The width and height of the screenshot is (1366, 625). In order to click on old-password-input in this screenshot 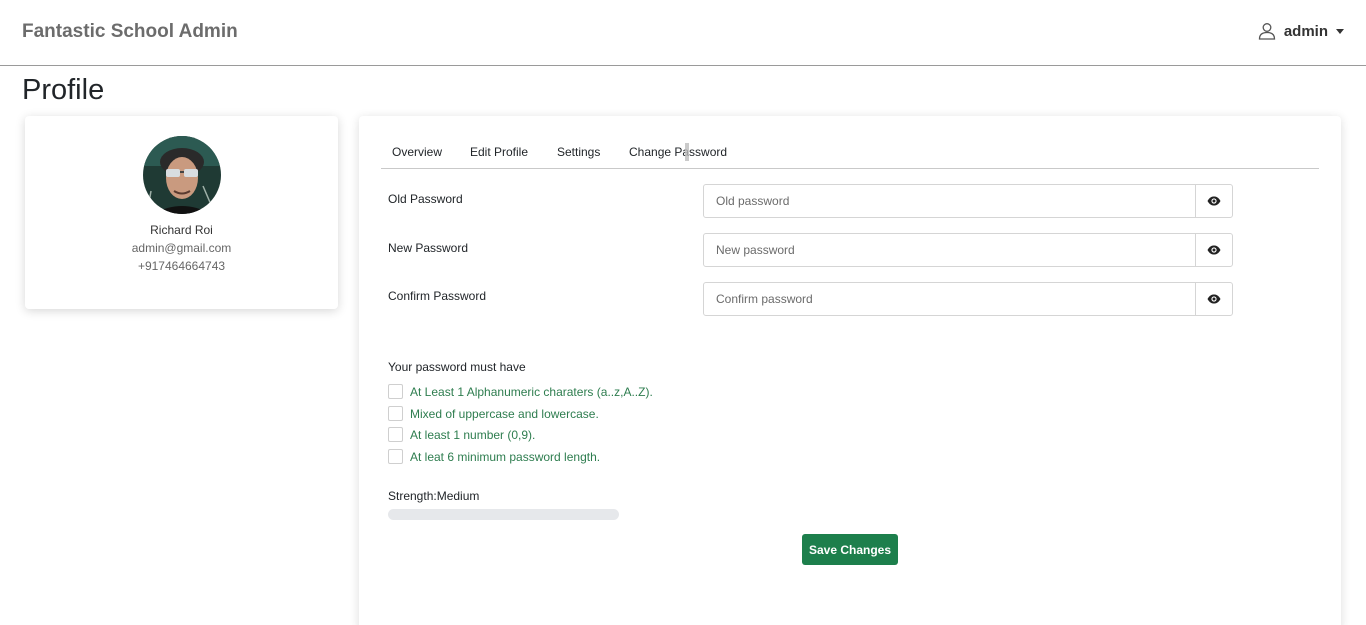, I will do `click(949, 201)`.